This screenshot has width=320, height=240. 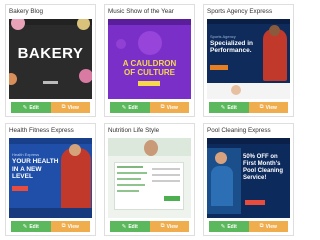 What do you see at coordinates (231, 47) in the screenshot?
I see `preview-headline: Specialized in Performance.` at bounding box center [231, 47].